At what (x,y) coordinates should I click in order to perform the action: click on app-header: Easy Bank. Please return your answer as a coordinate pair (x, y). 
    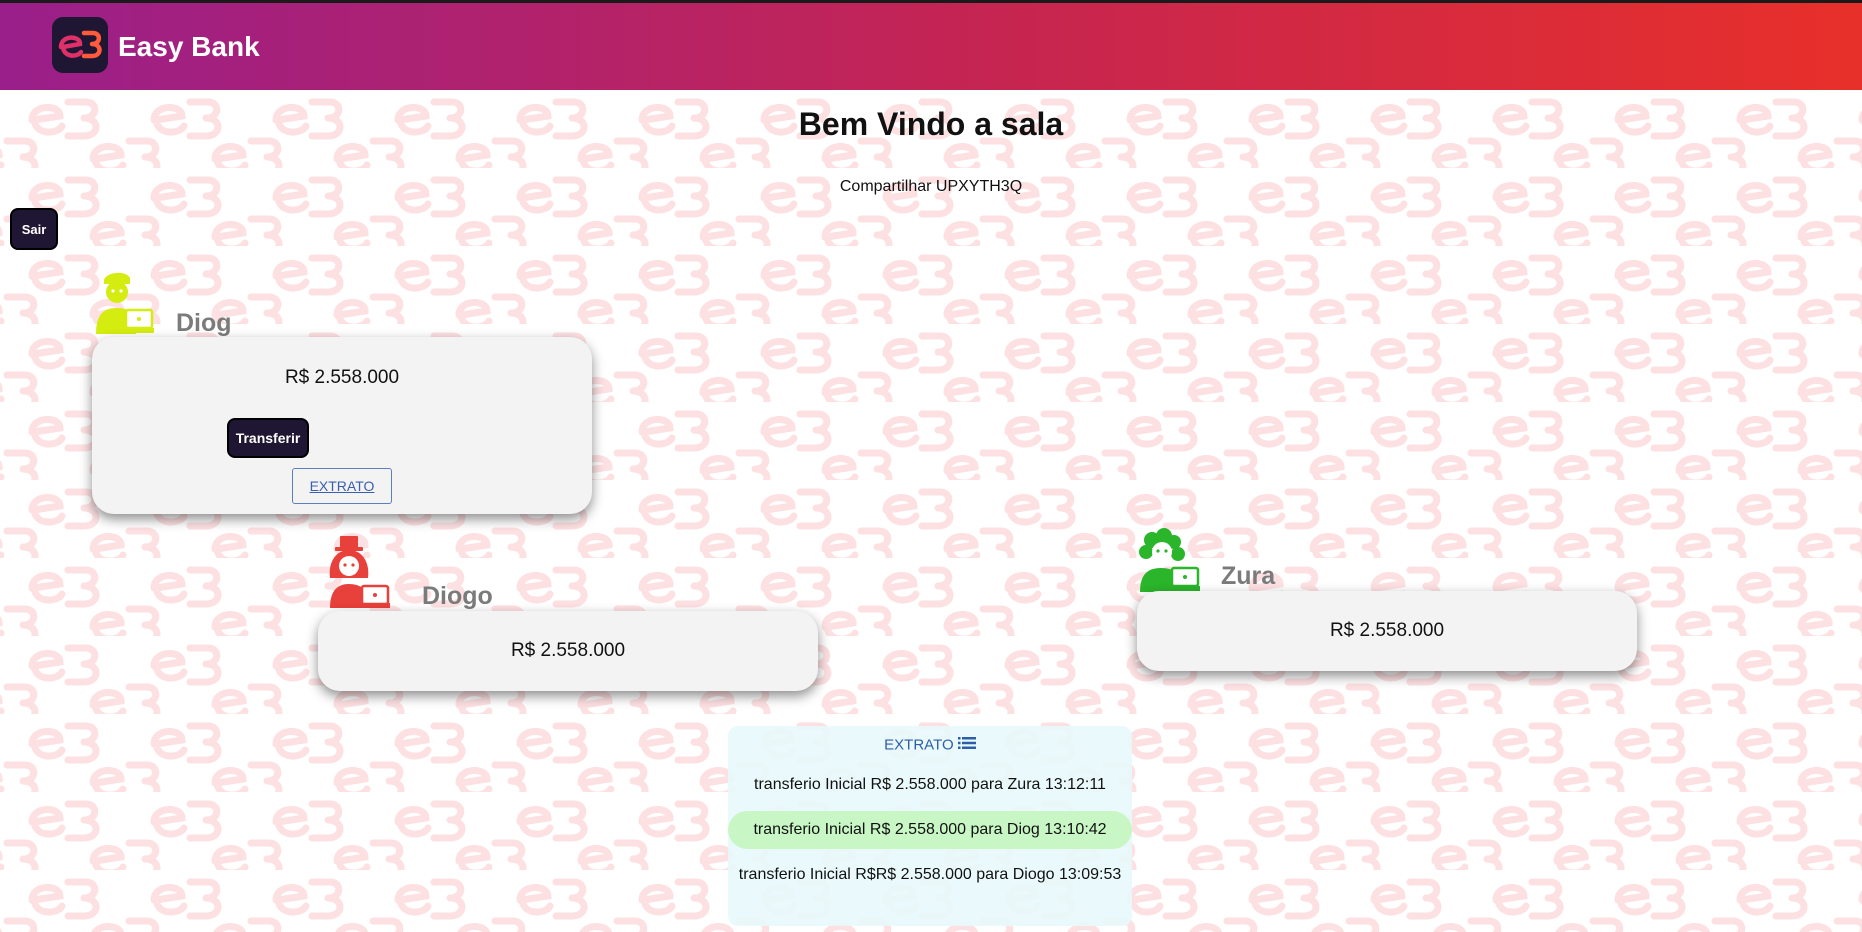
    Looking at the image, I should click on (931, 45).